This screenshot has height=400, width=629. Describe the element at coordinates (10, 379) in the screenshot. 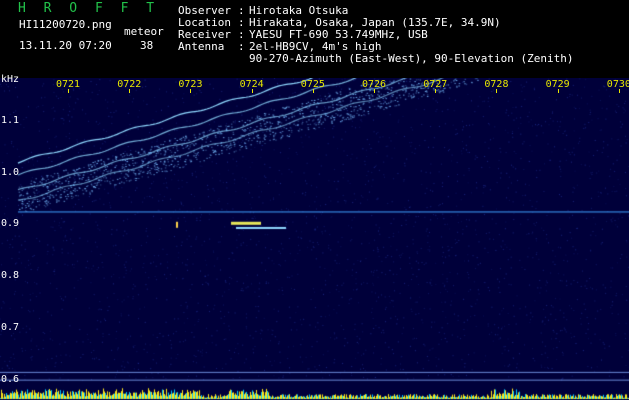

I see `y-tick-0.6: 0.6` at that location.